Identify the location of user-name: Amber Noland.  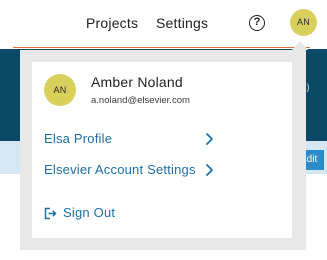
(137, 82).